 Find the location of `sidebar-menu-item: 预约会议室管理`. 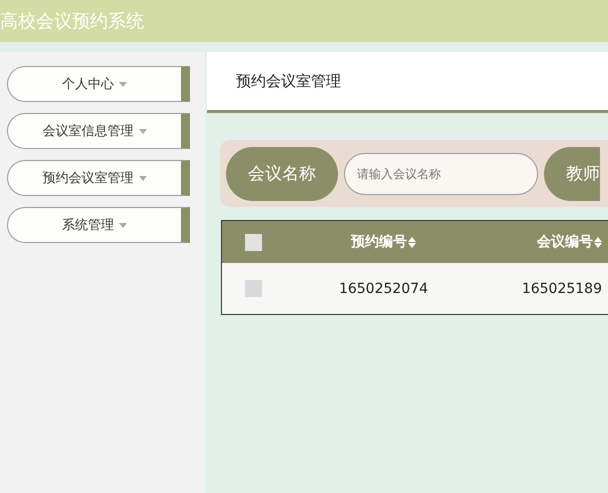

sidebar-menu-item: 预约会议室管理 is located at coordinates (98, 178).